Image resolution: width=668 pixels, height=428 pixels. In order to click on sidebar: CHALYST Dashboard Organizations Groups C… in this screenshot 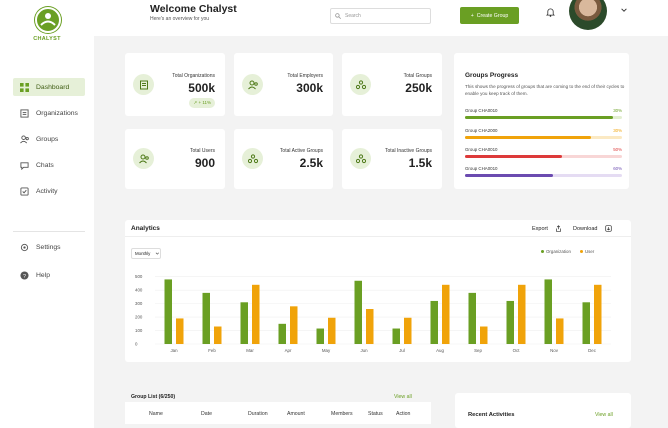, I will do `click(47, 214)`.